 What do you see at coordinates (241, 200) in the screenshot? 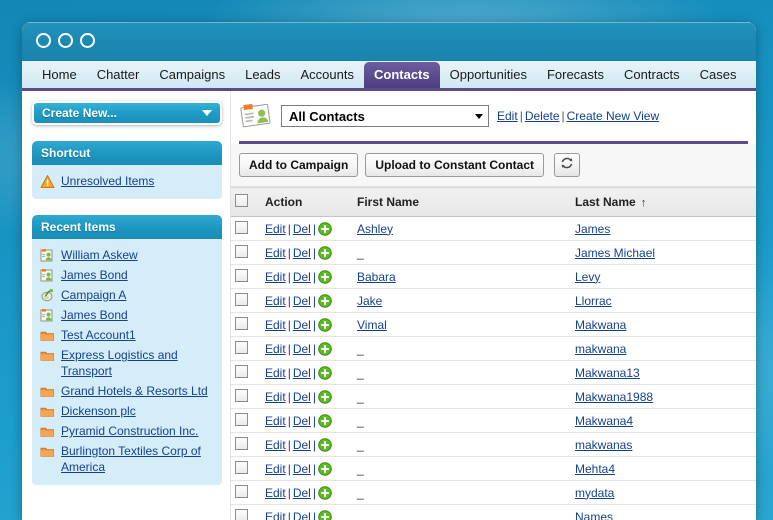
I see `select-all-checkbox` at bounding box center [241, 200].